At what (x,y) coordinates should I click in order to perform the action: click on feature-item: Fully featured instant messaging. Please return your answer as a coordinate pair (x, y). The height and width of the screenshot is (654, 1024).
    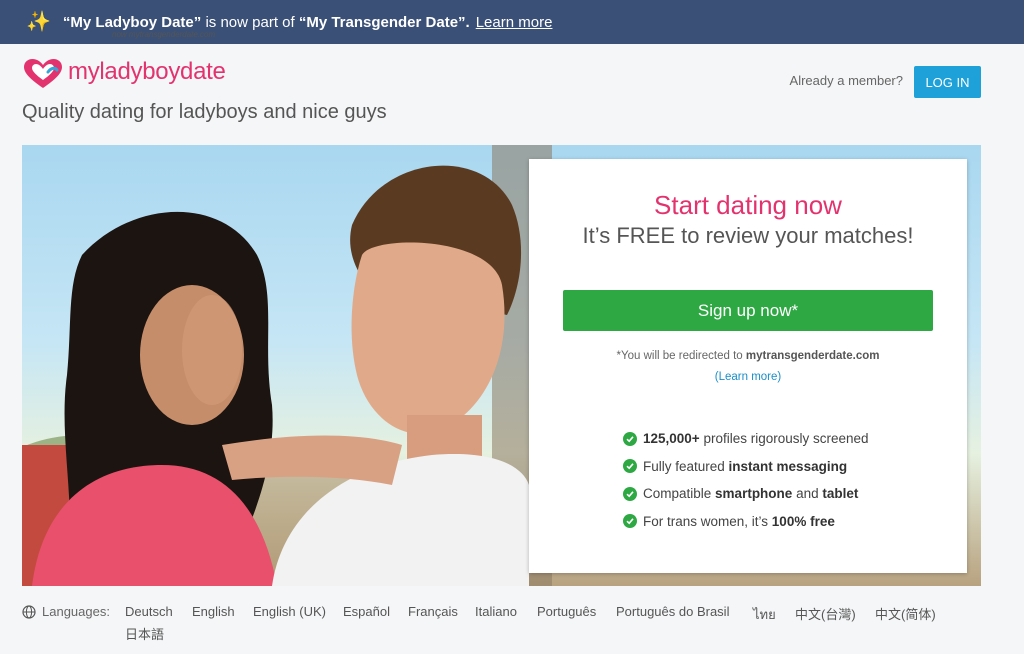
    Looking at the image, I should click on (746, 467).